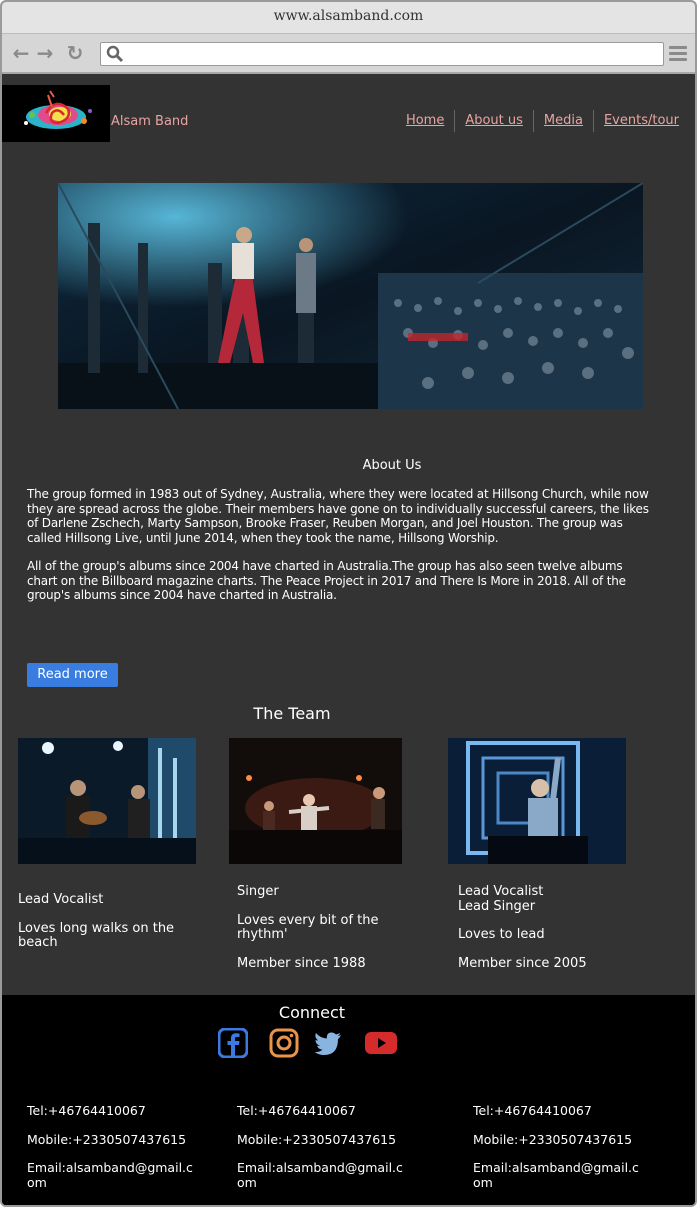 Image resolution: width=697 pixels, height=1207 pixels. What do you see at coordinates (258, 892) in the screenshot?
I see `member-role: Singer` at bounding box center [258, 892].